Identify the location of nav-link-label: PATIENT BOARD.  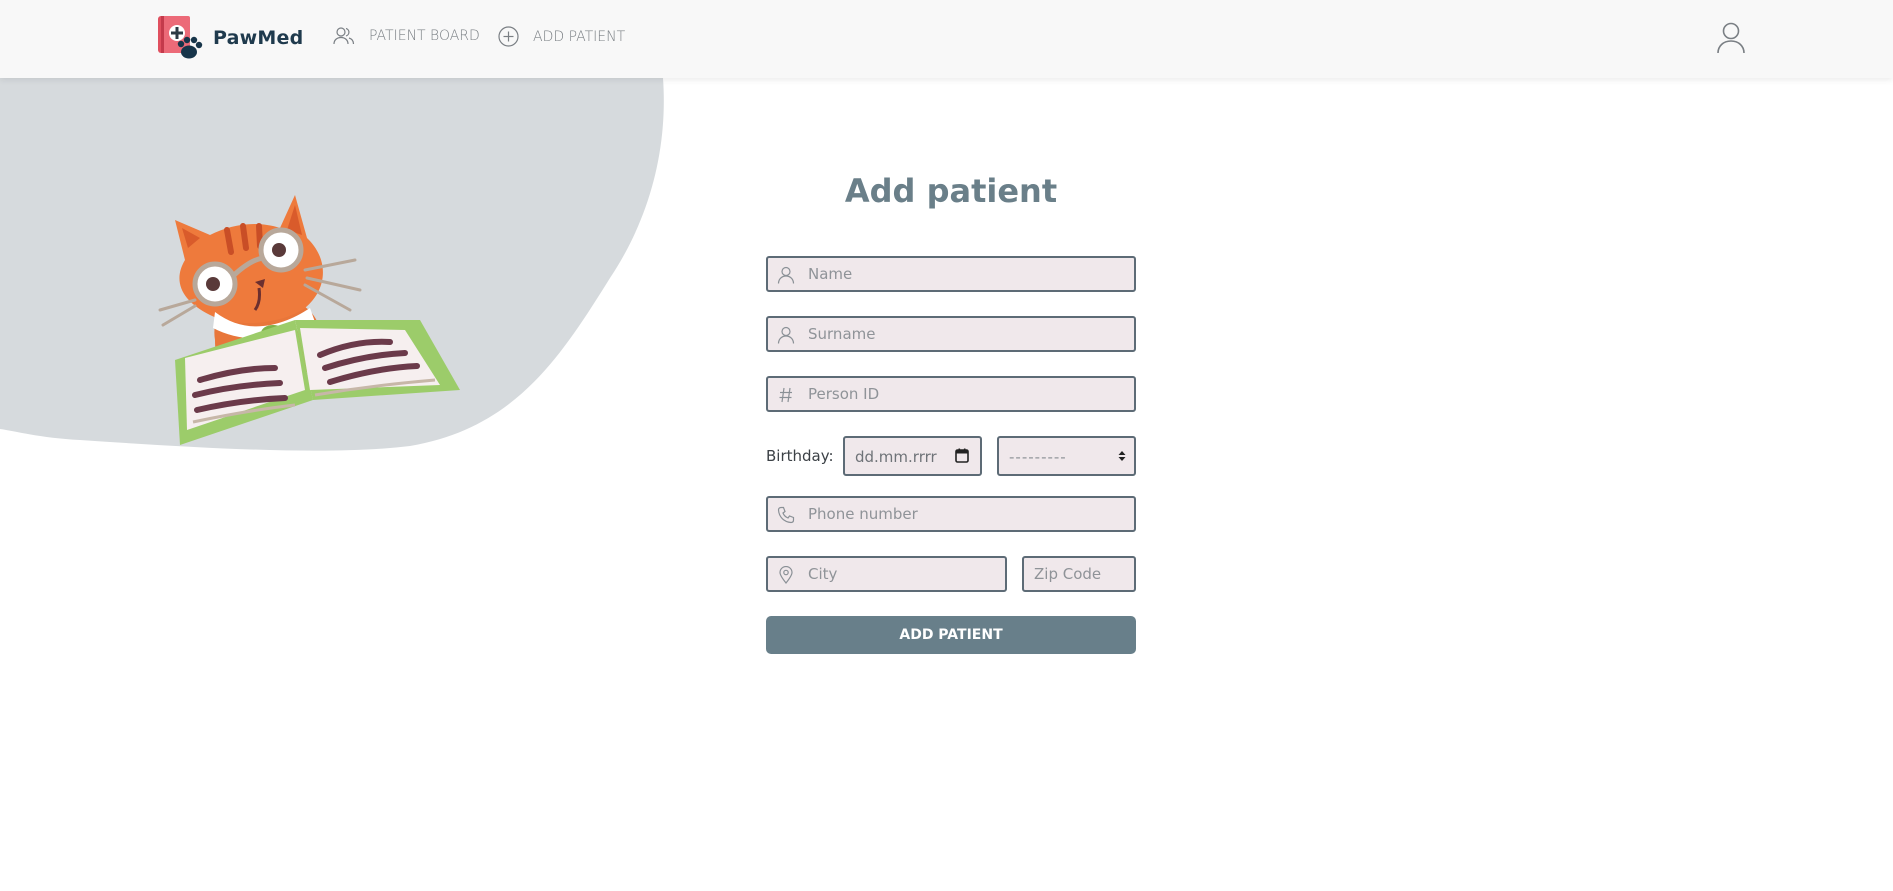
(424, 36).